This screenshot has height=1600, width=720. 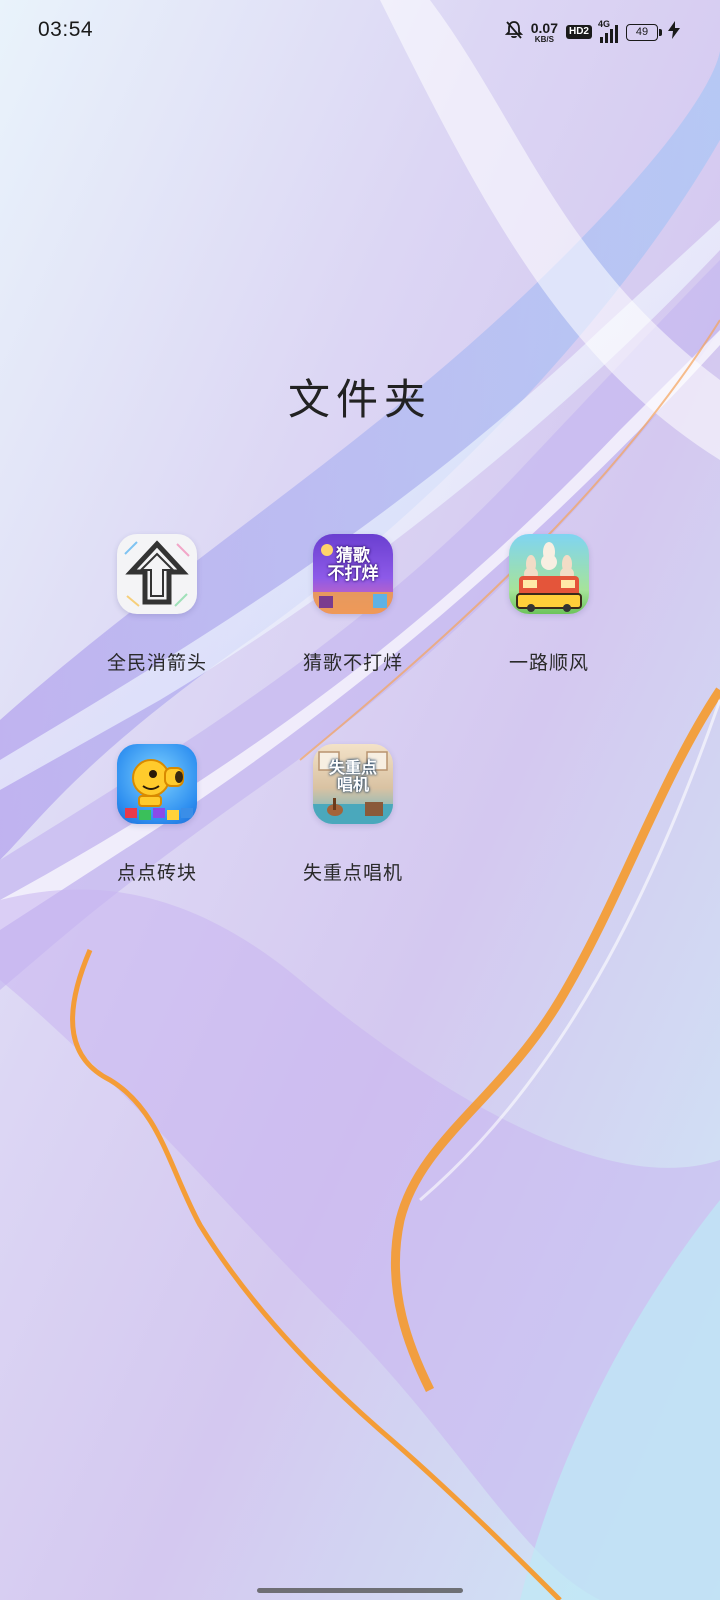 What do you see at coordinates (156, 663) in the screenshot?
I see `app-label: 全民消箭头` at bounding box center [156, 663].